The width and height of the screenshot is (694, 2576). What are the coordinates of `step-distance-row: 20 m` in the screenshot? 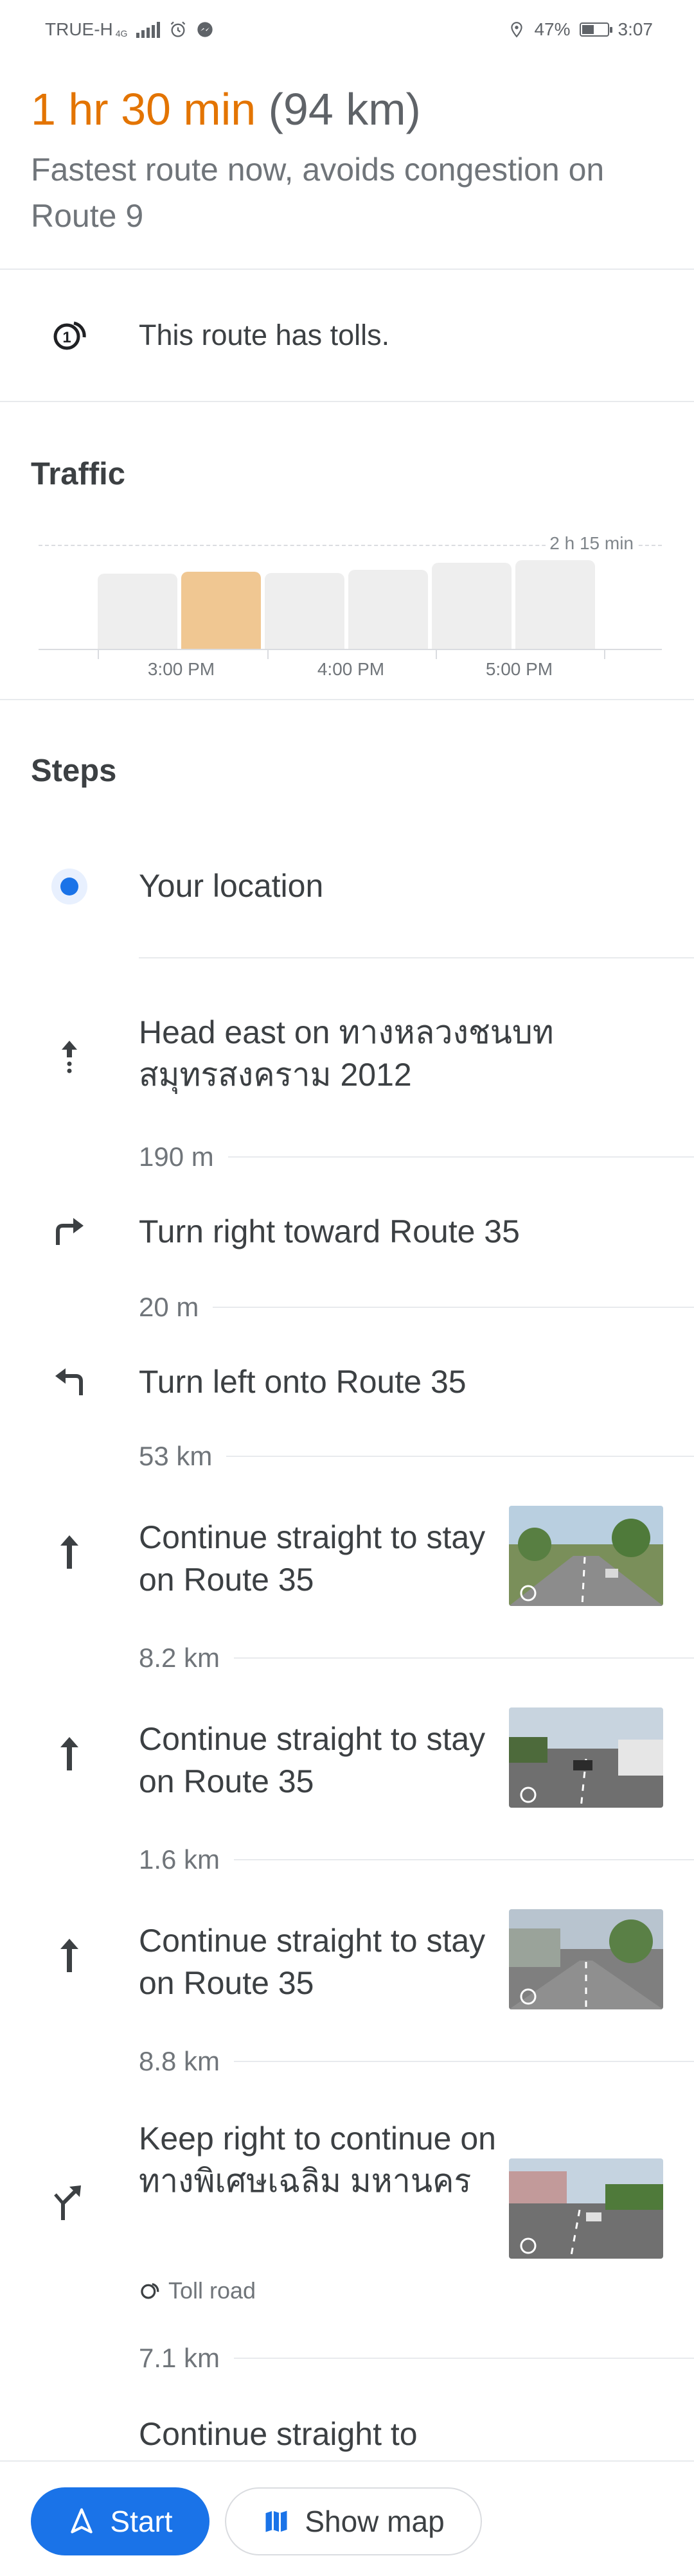 It's located at (416, 1307).